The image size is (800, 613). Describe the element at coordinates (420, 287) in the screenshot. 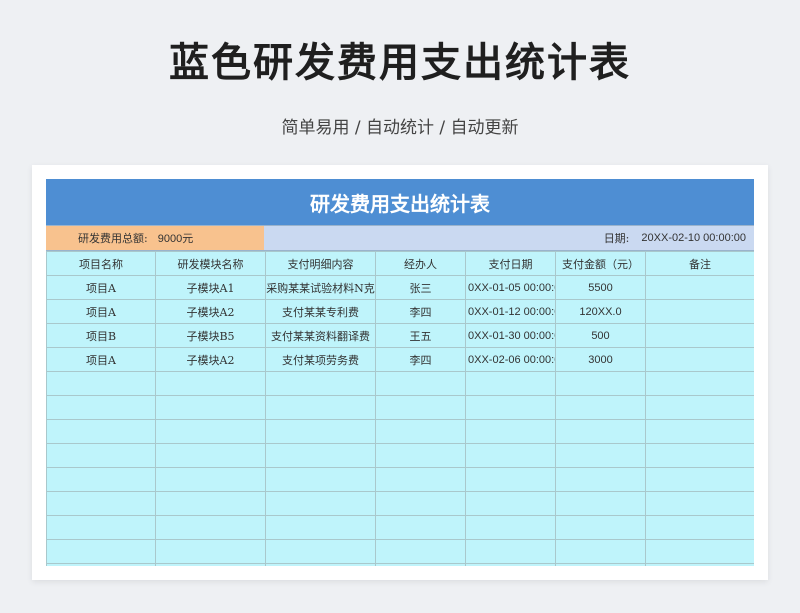

I see `cell-handler: 张三` at that location.